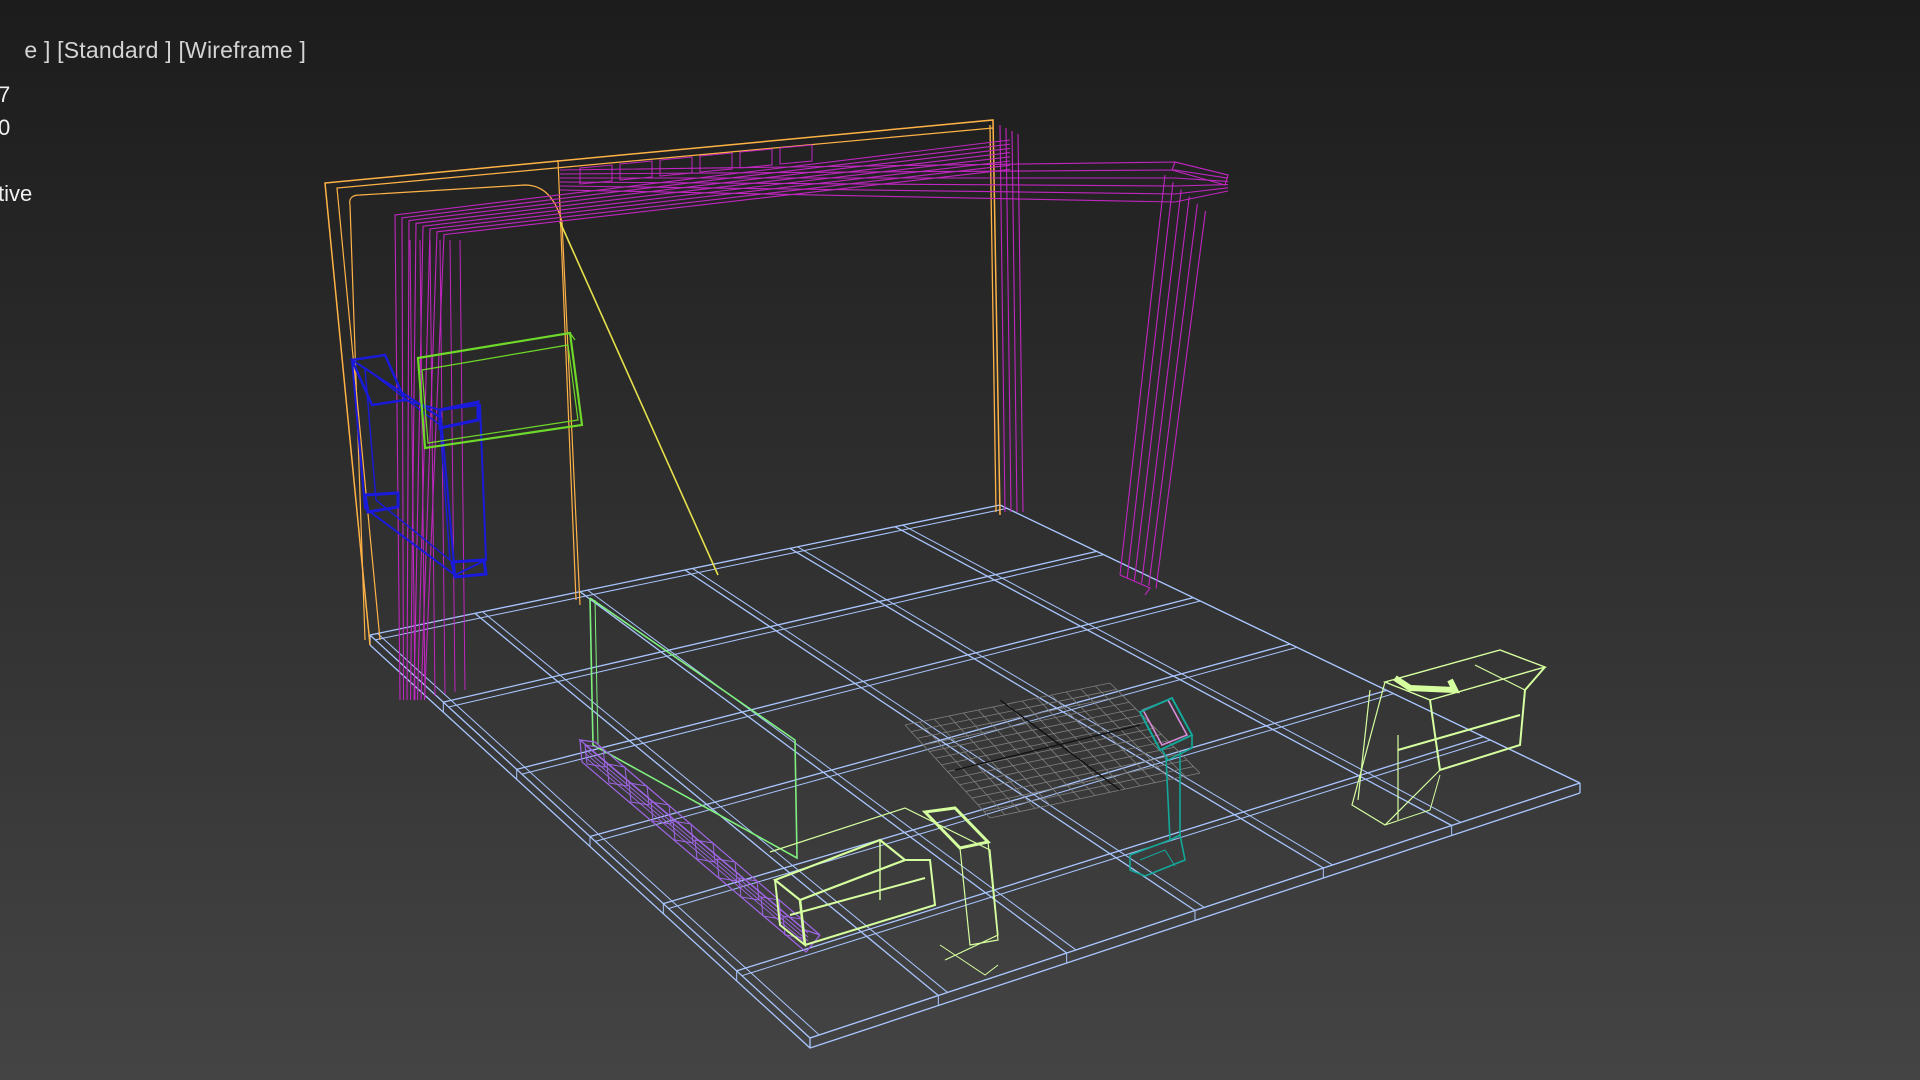 Image resolution: width=1920 pixels, height=1080 pixels. Describe the element at coordinates (840, 870) in the screenshot. I see `counter-top-left` at that location.